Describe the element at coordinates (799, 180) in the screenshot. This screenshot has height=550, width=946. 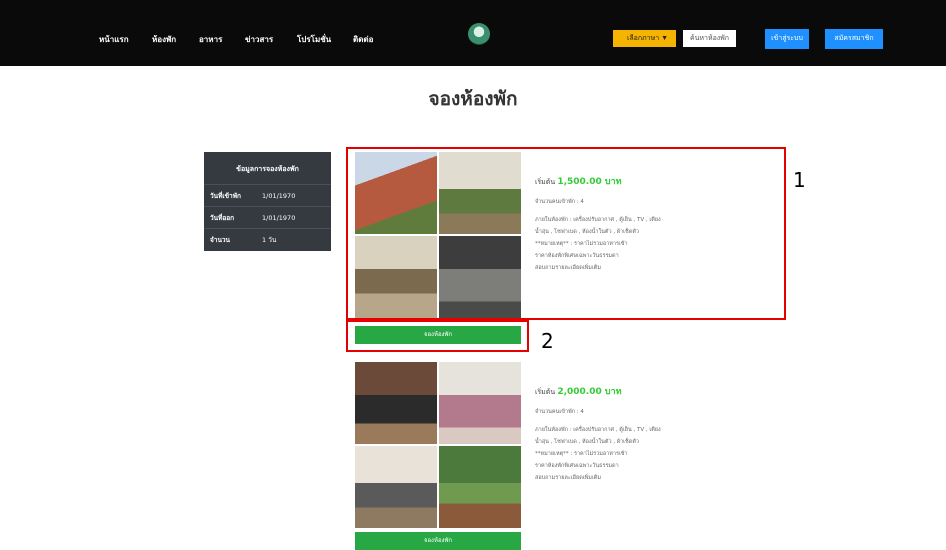
I see `annotation-label: 1` at that location.